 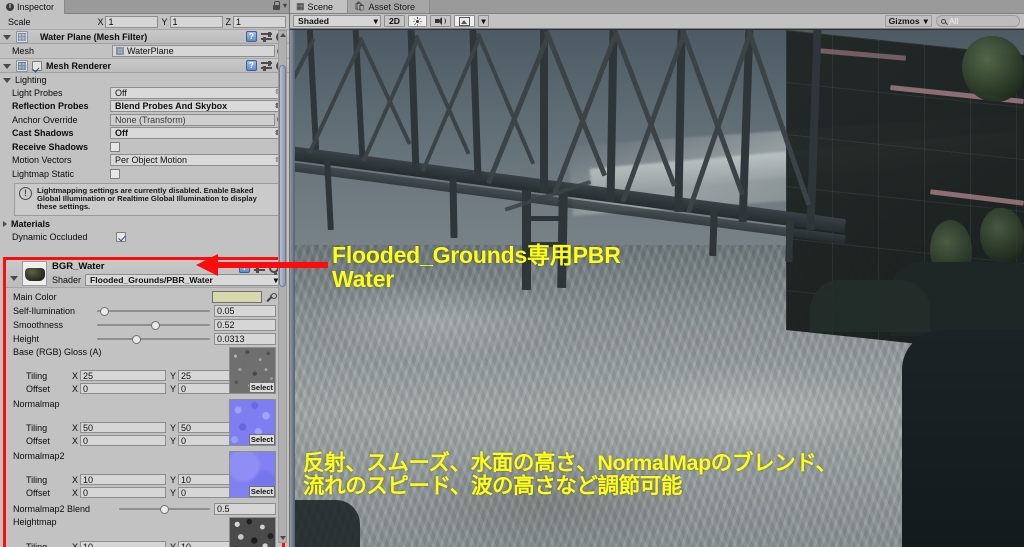 I want to click on property-row: Lightmap Static, so click(x=144, y=174).